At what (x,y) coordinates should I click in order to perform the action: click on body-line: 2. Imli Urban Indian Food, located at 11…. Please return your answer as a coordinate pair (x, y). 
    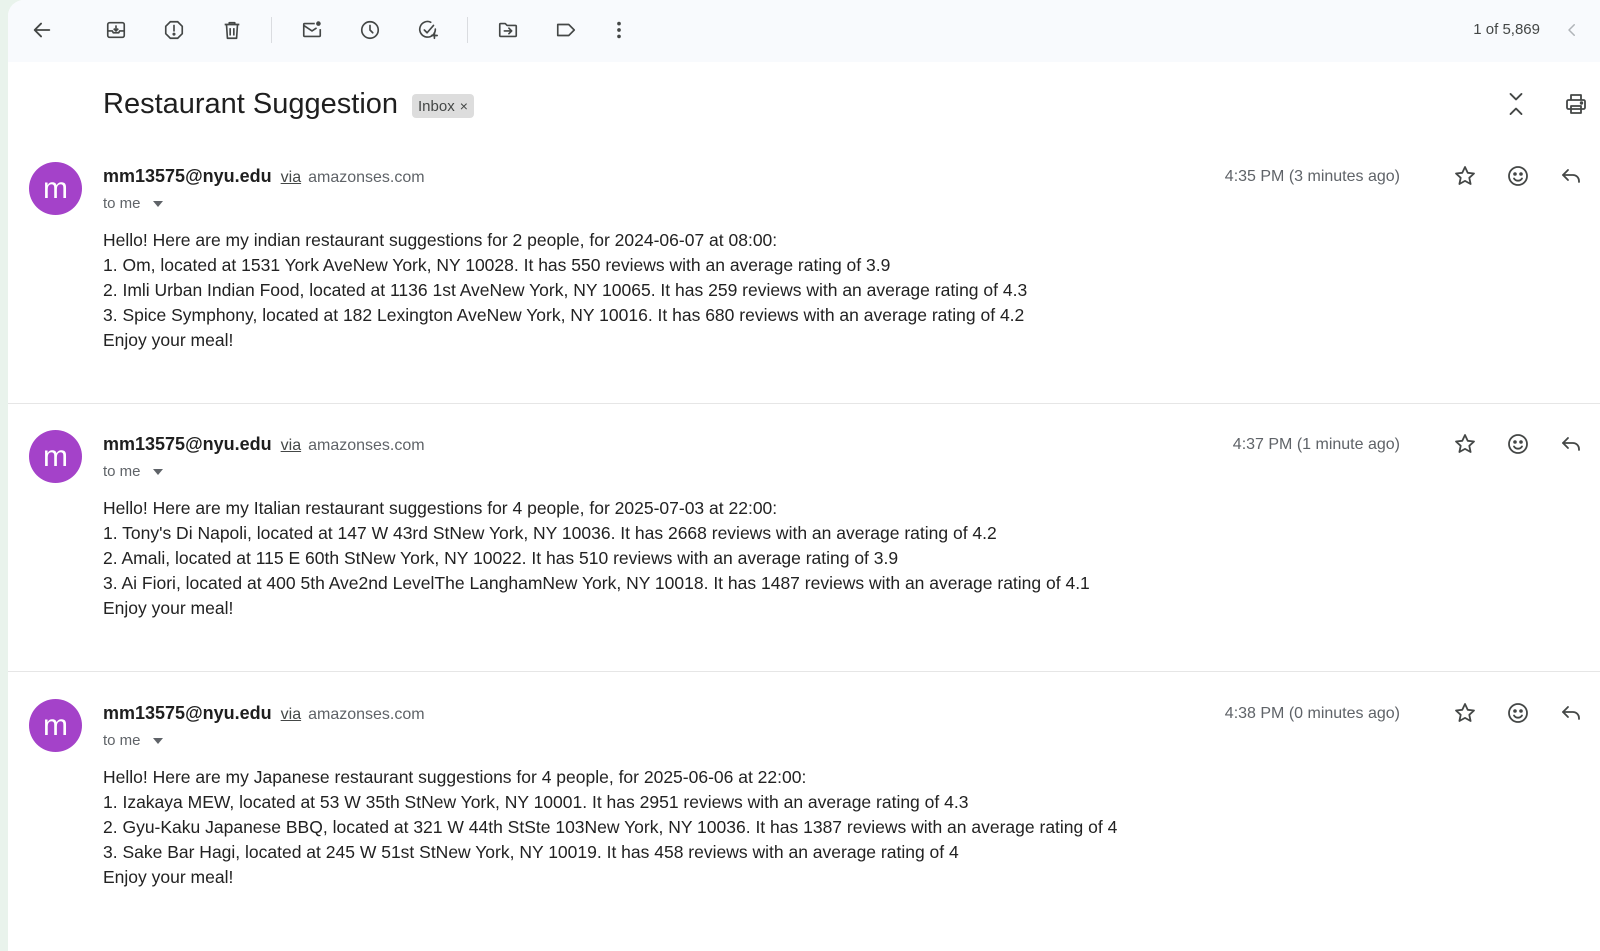
    Looking at the image, I should click on (565, 290).